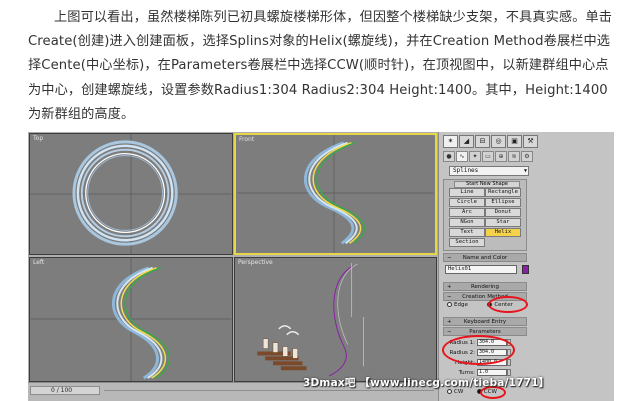  What do you see at coordinates (467, 202) in the screenshot?
I see `circle-button: Circle` at bounding box center [467, 202].